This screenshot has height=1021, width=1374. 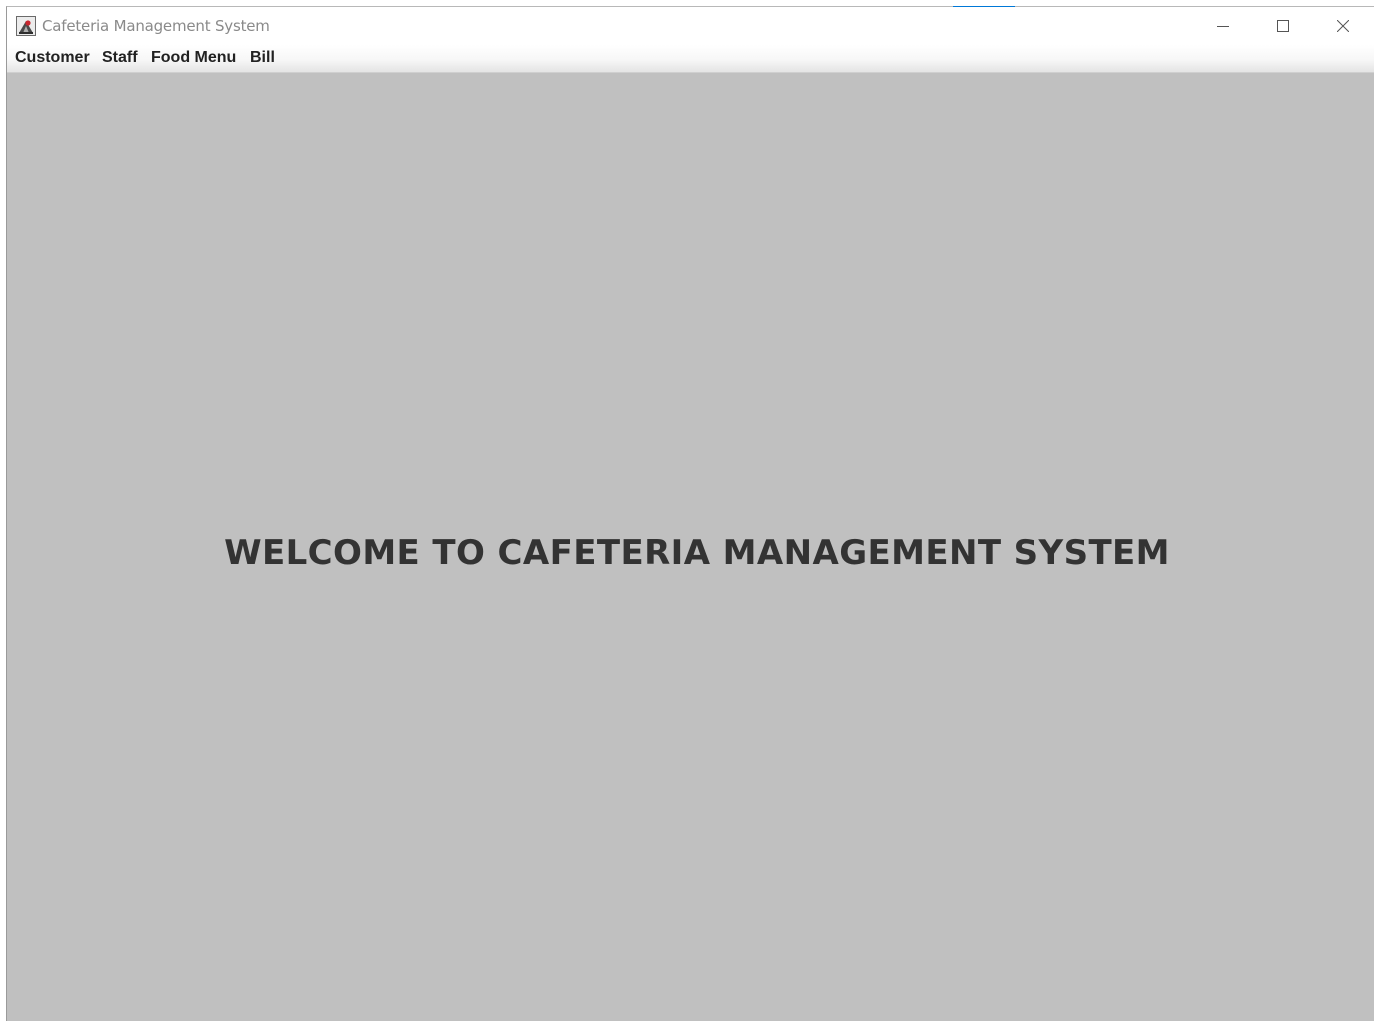 I want to click on menu-bar: Customer Staff Food Menu Bill, so click(x=690, y=59).